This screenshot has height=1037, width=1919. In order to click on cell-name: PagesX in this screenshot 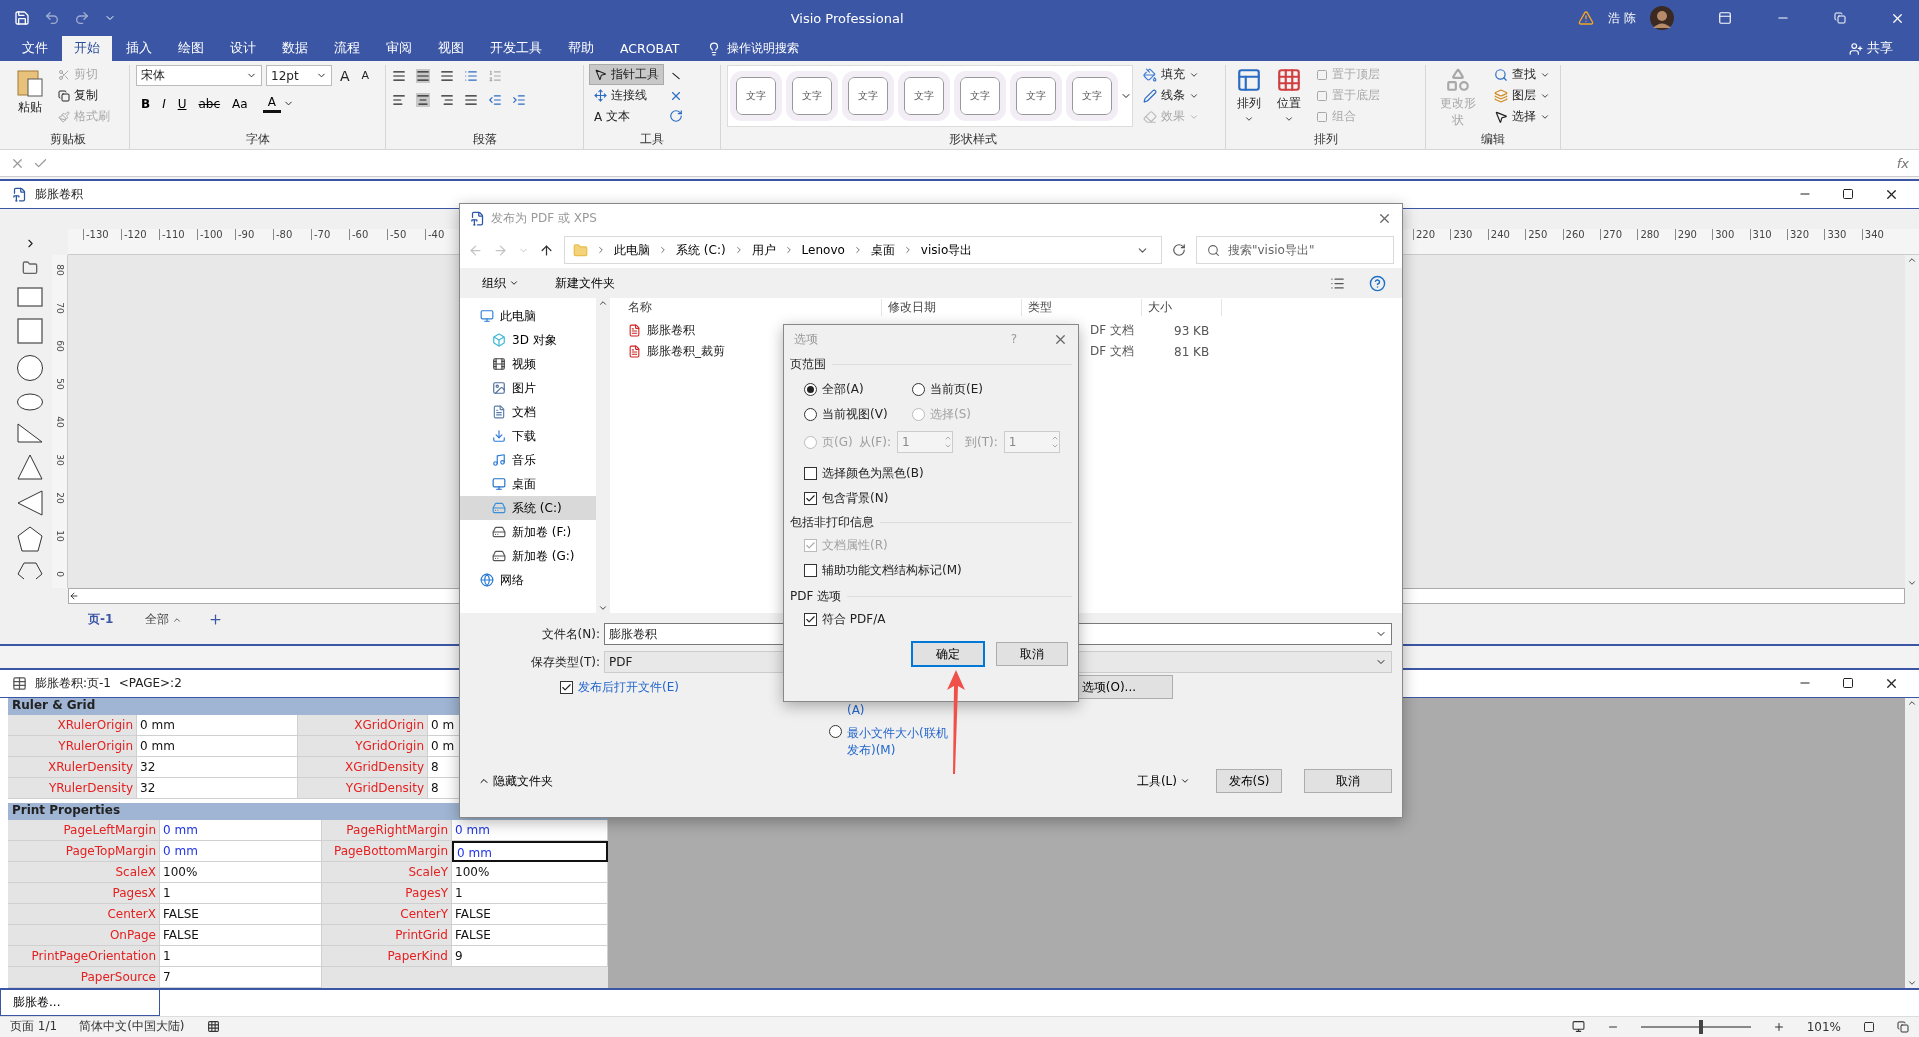, I will do `click(84, 893)`.